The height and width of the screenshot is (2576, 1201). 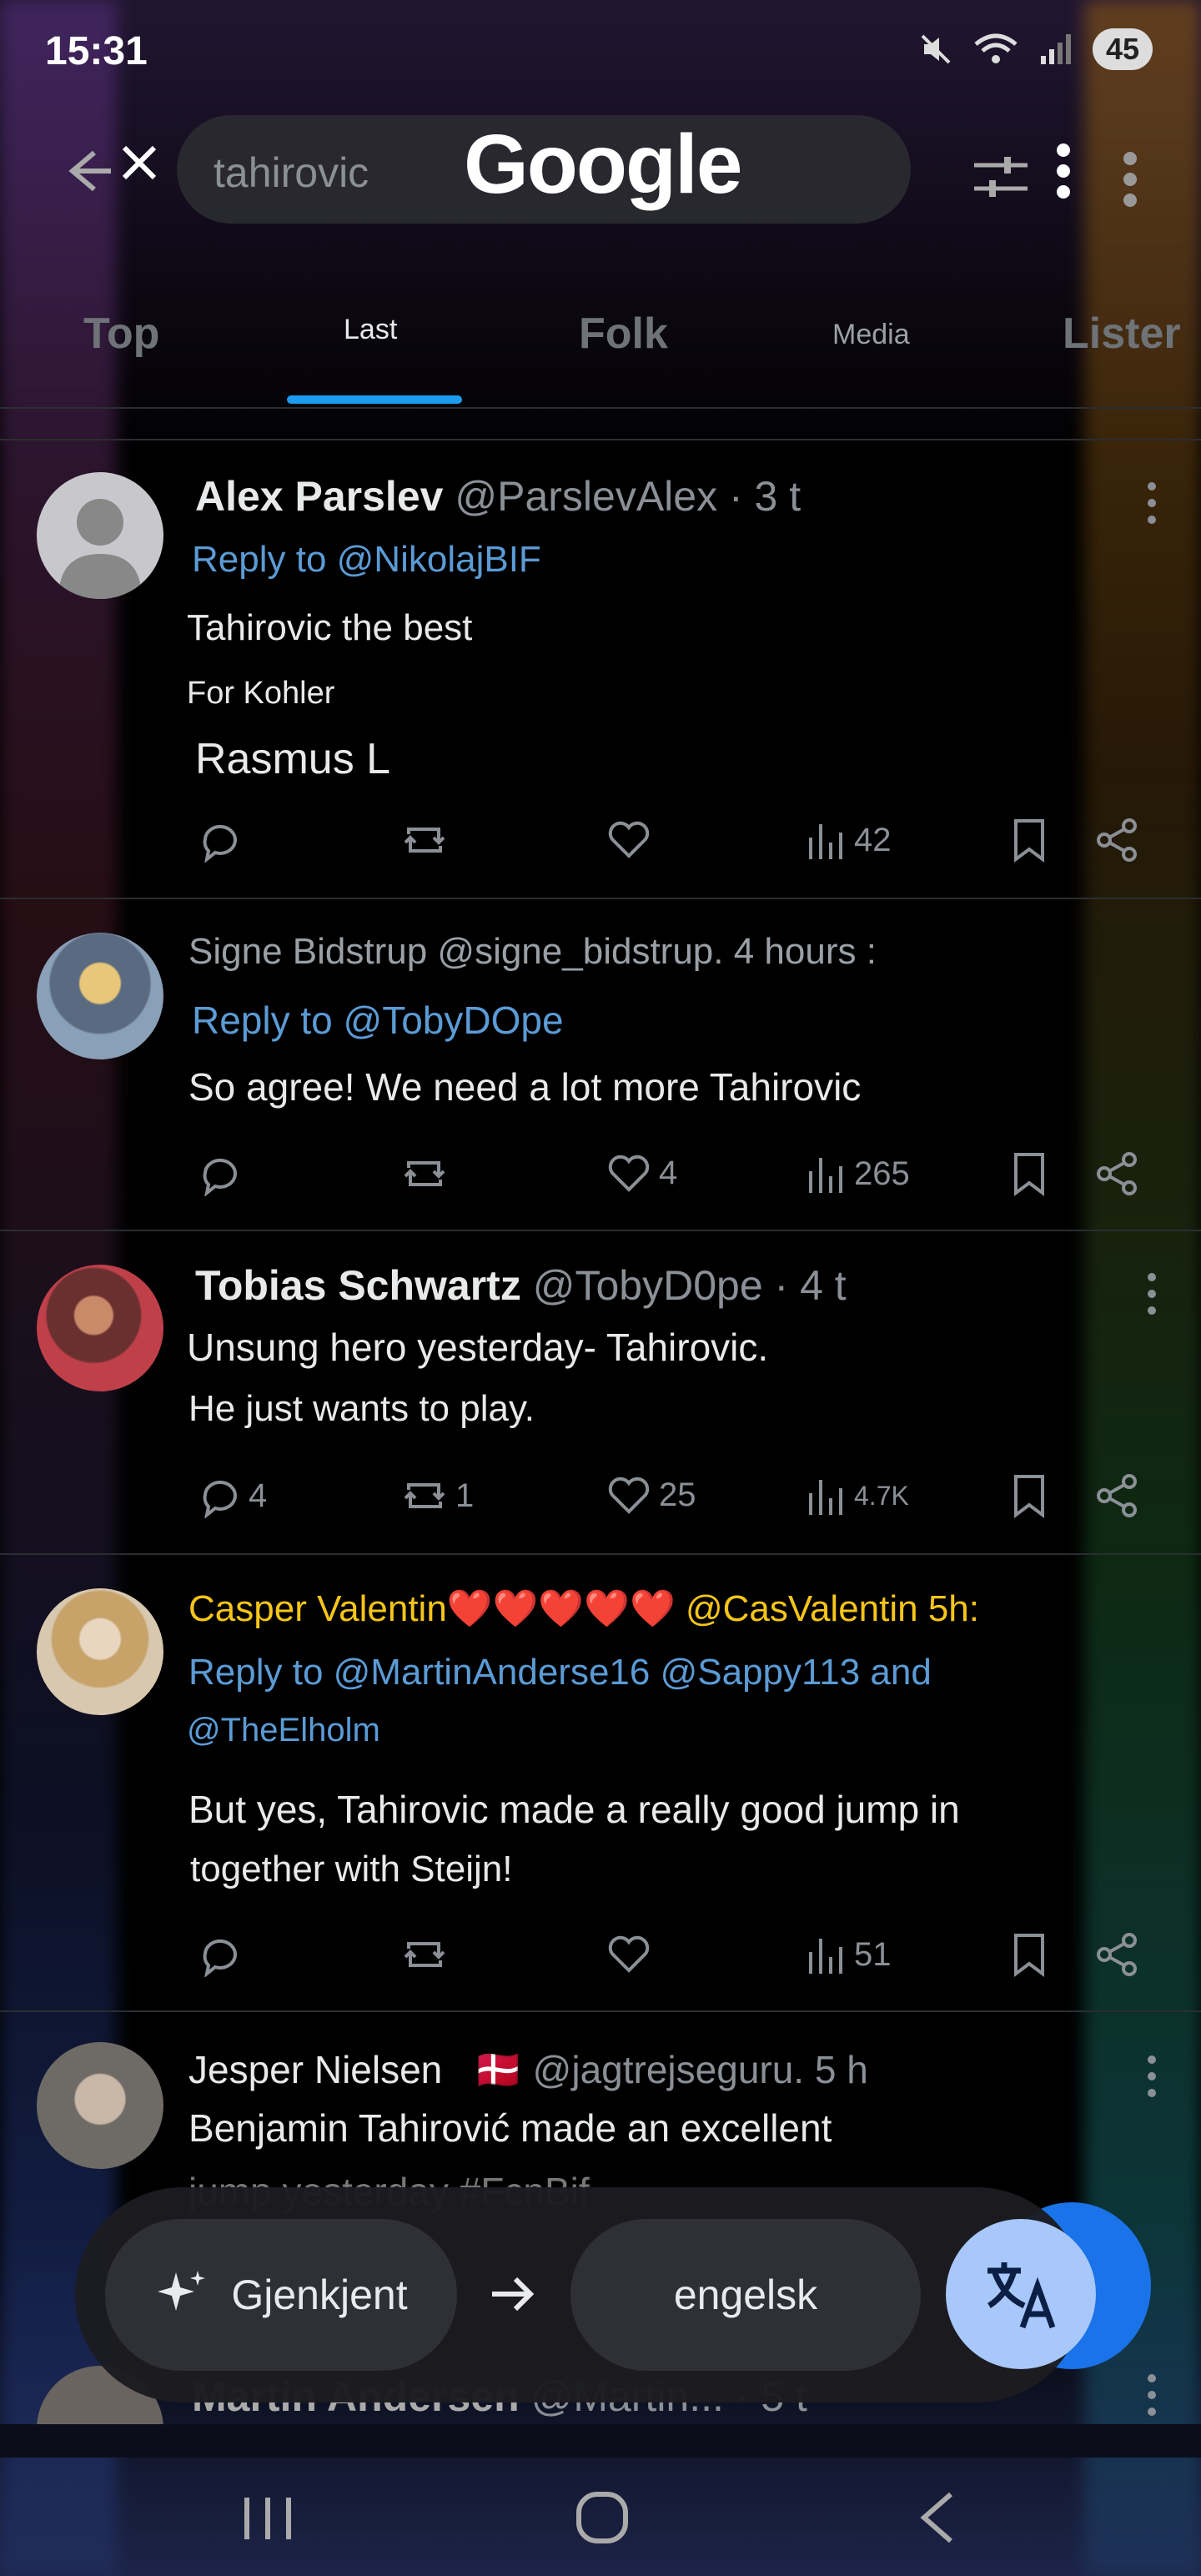 I want to click on author-display-name: Jesper Nielsen, so click(x=315, y=2069).